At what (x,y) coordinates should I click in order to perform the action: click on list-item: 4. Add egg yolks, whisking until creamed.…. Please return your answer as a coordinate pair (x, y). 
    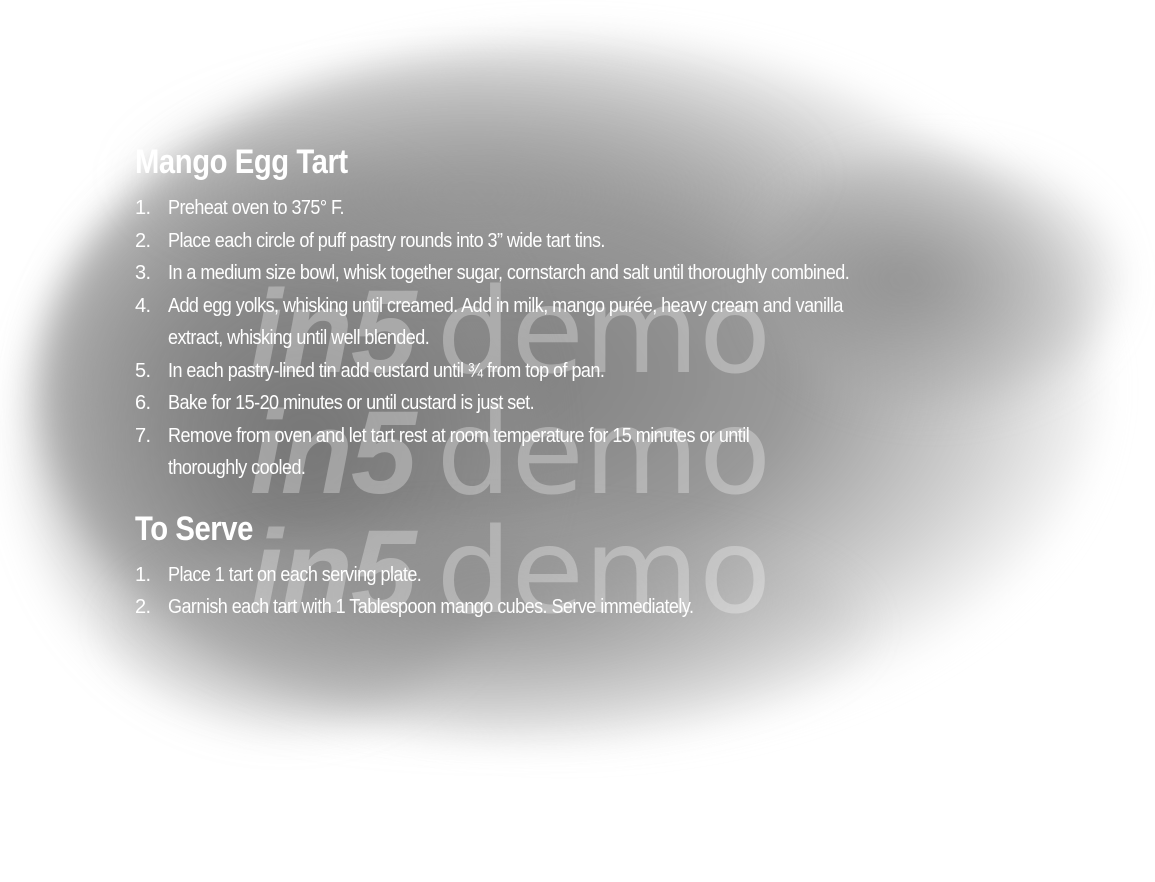
    Looking at the image, I should click on (585, 322).